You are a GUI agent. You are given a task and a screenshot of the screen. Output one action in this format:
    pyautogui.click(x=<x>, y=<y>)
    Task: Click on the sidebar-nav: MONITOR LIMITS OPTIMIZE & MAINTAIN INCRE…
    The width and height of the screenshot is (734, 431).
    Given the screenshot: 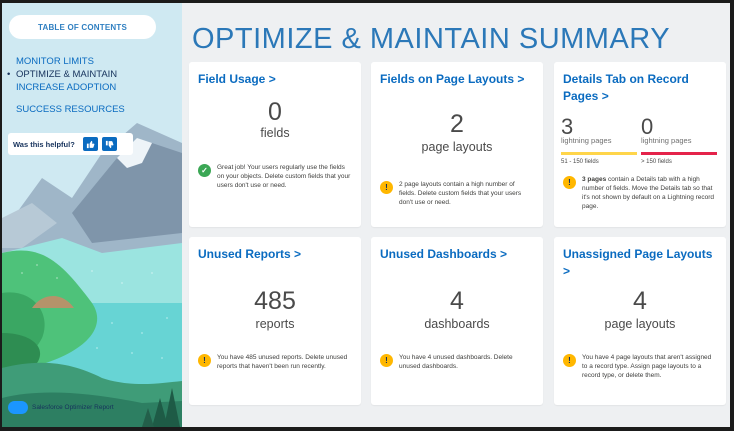 What is the action you would take?
    pyautogui.click(x=91, y=85)
    